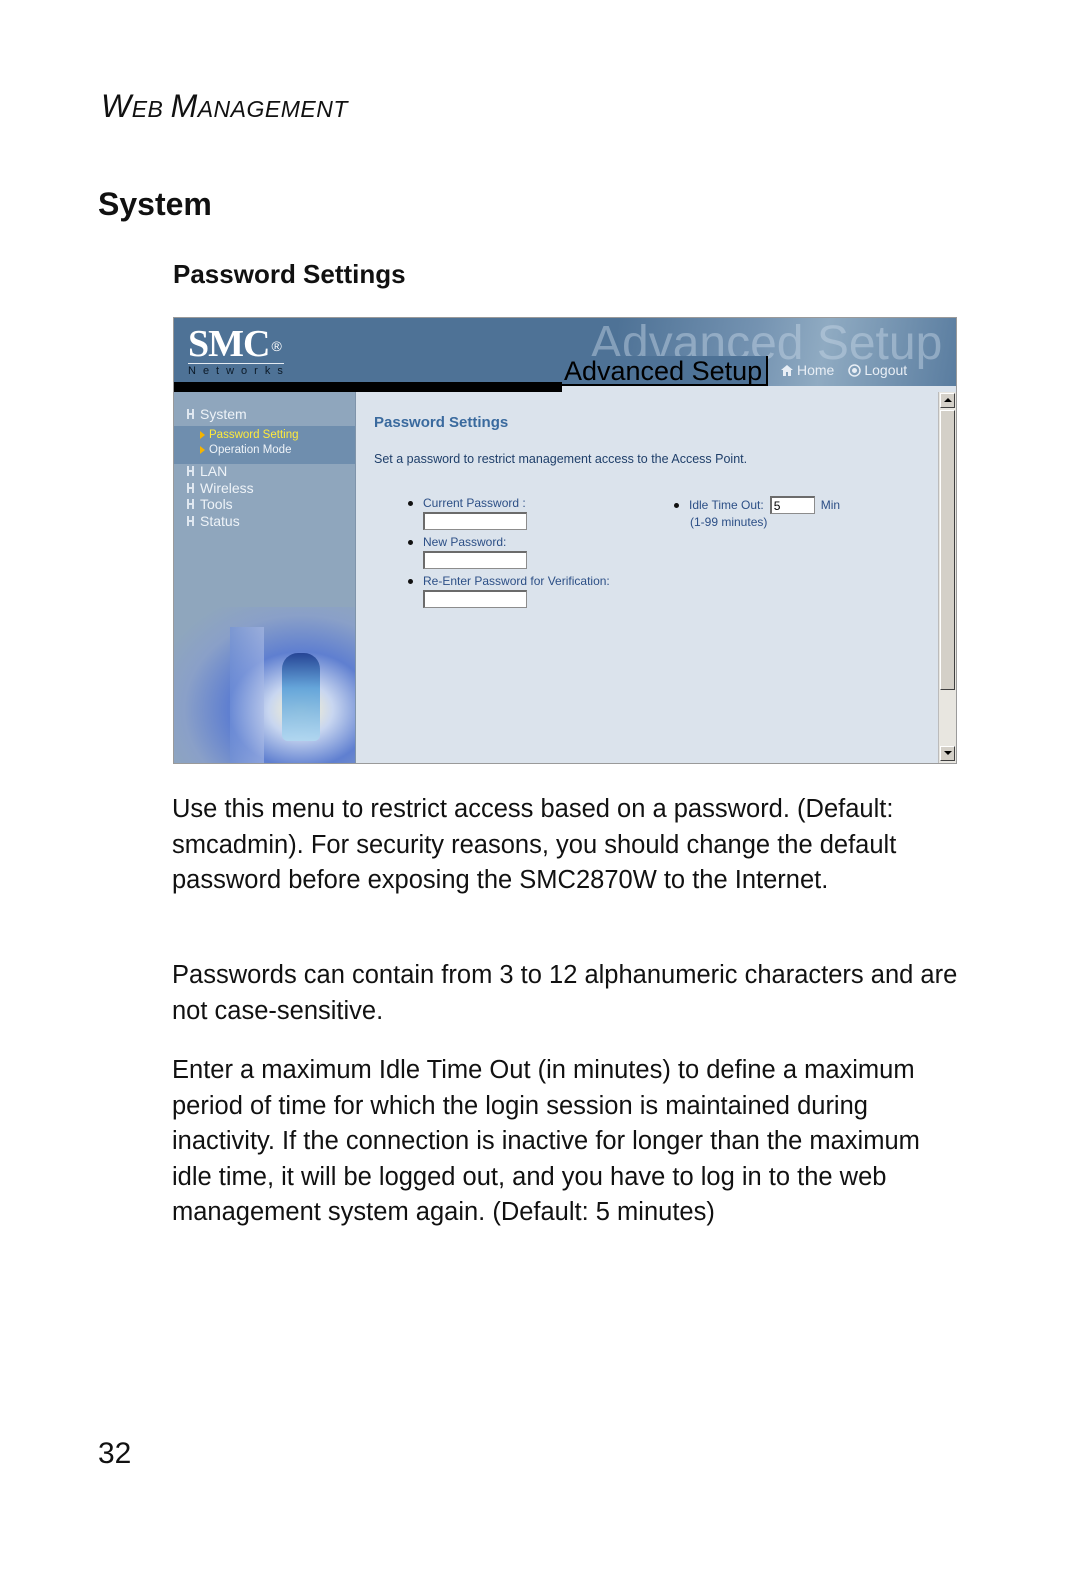  Describe the element at coordinates (792, 505) in the screenshot. I see `idle-timeout-input` at that location.